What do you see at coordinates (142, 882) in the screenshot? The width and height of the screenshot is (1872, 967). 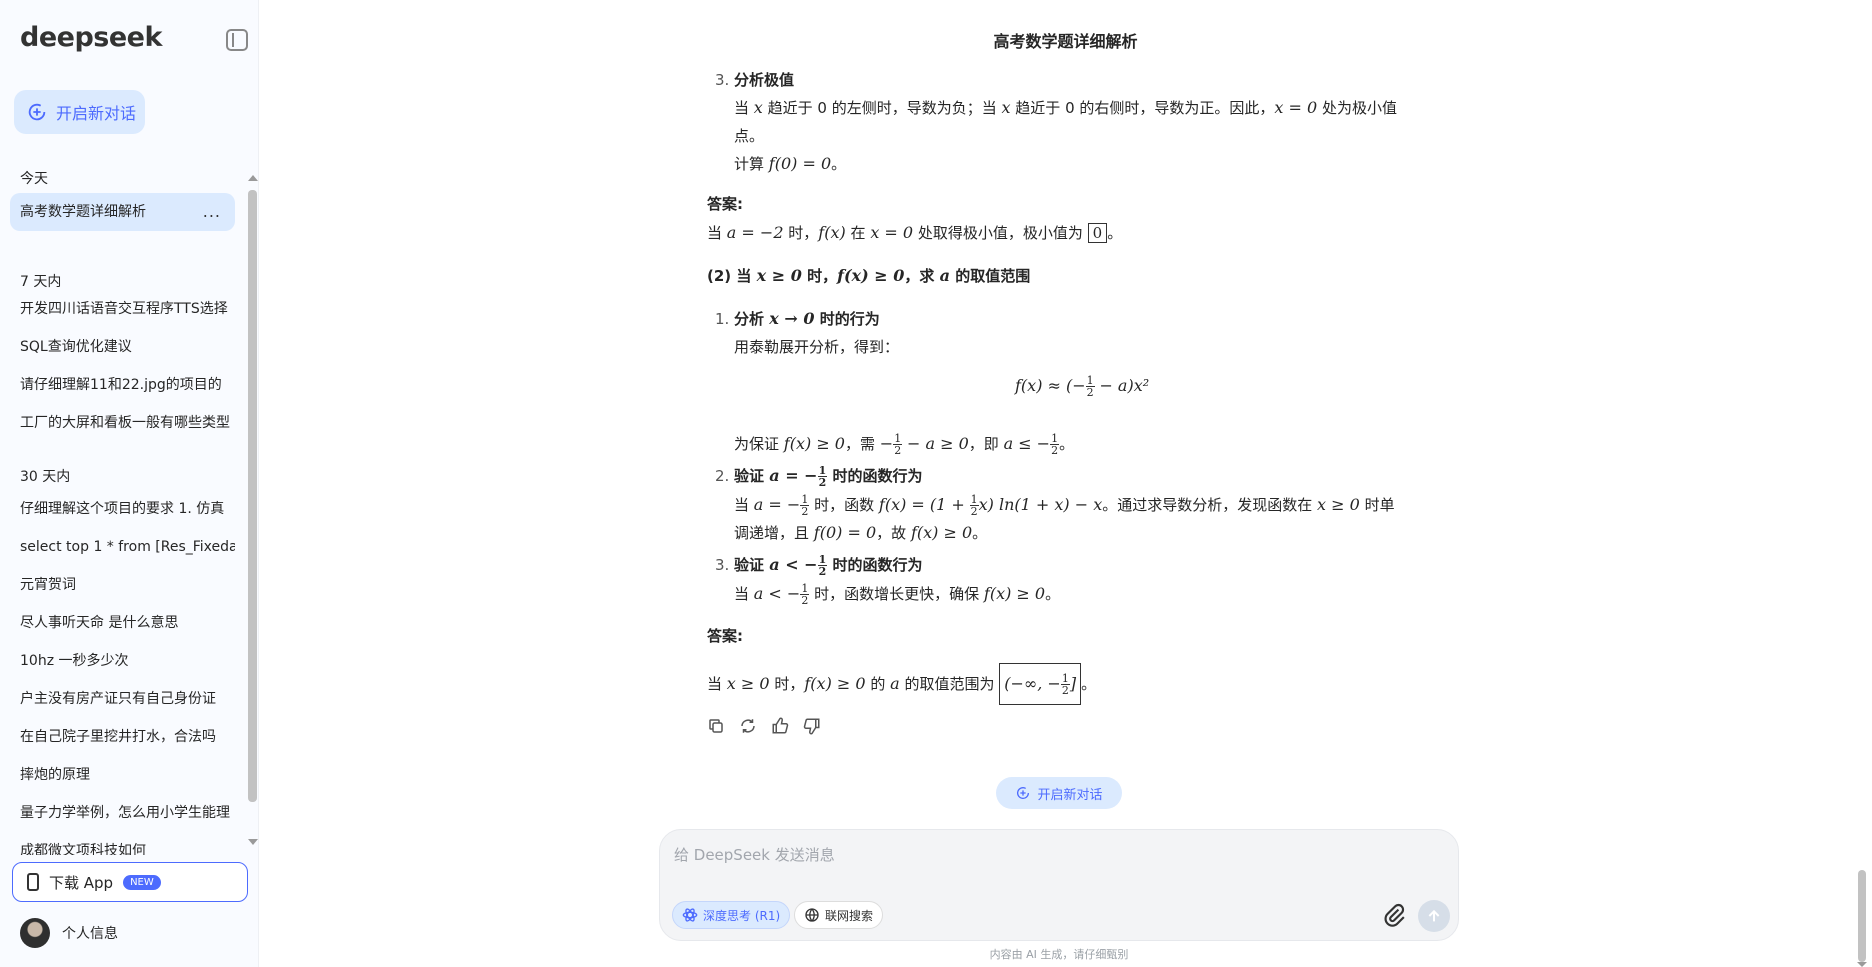 I see `new-badge: NEW` at bounding box center [142, 882].